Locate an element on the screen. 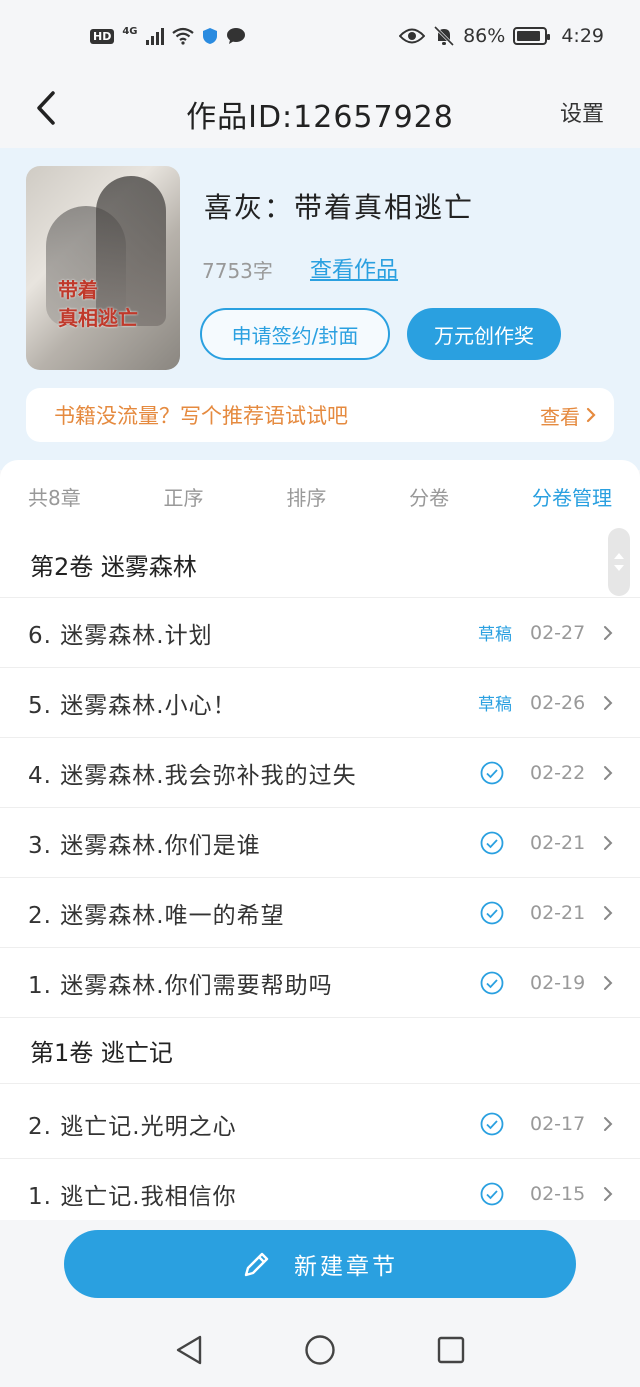 The height and width of the screenshot is (1387, 640). scroll-handle is located at coordinates (619, 562).